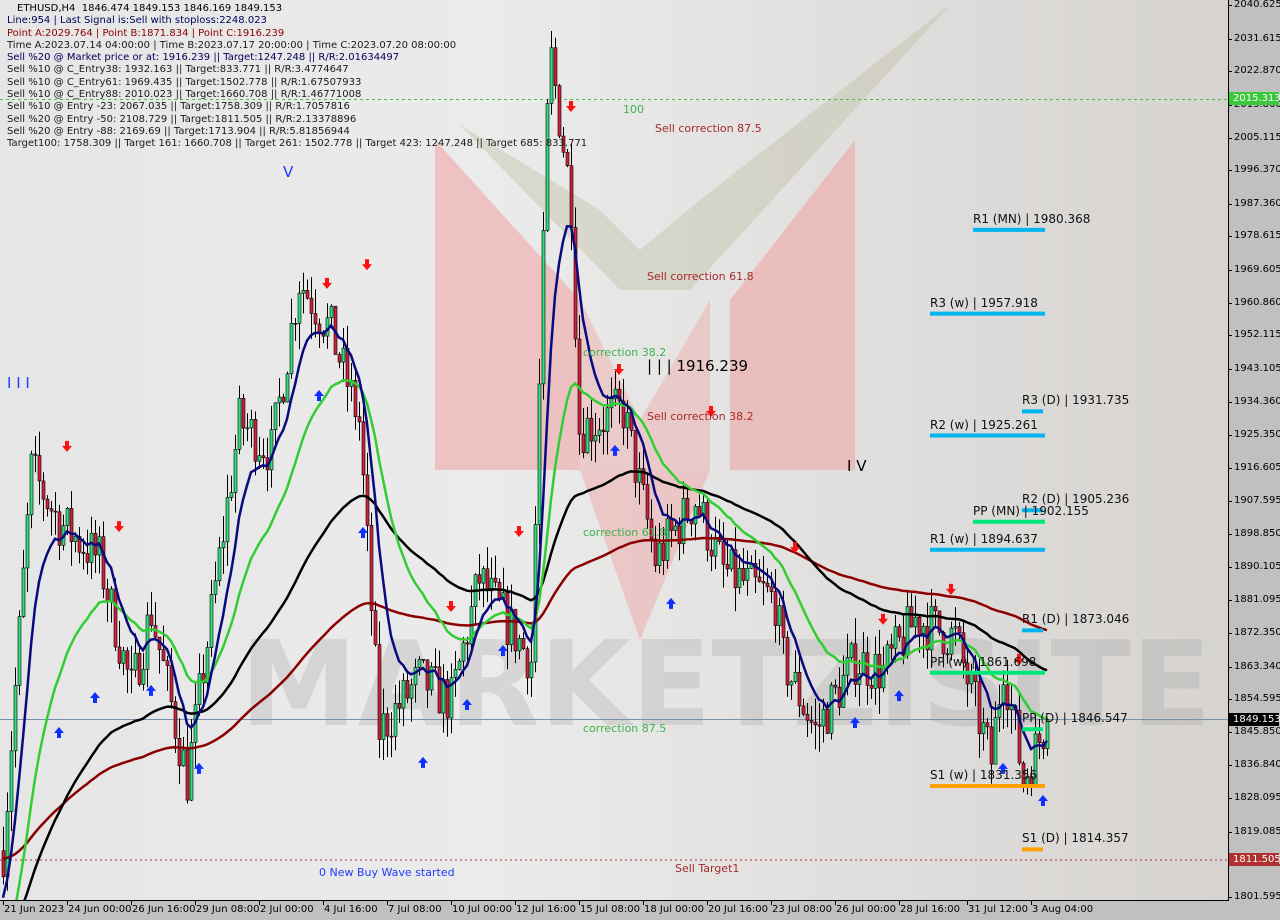 The image size is (1280, 920). I want to click on x-tick-label: 28 Jul 16:00, so click(930, 909).